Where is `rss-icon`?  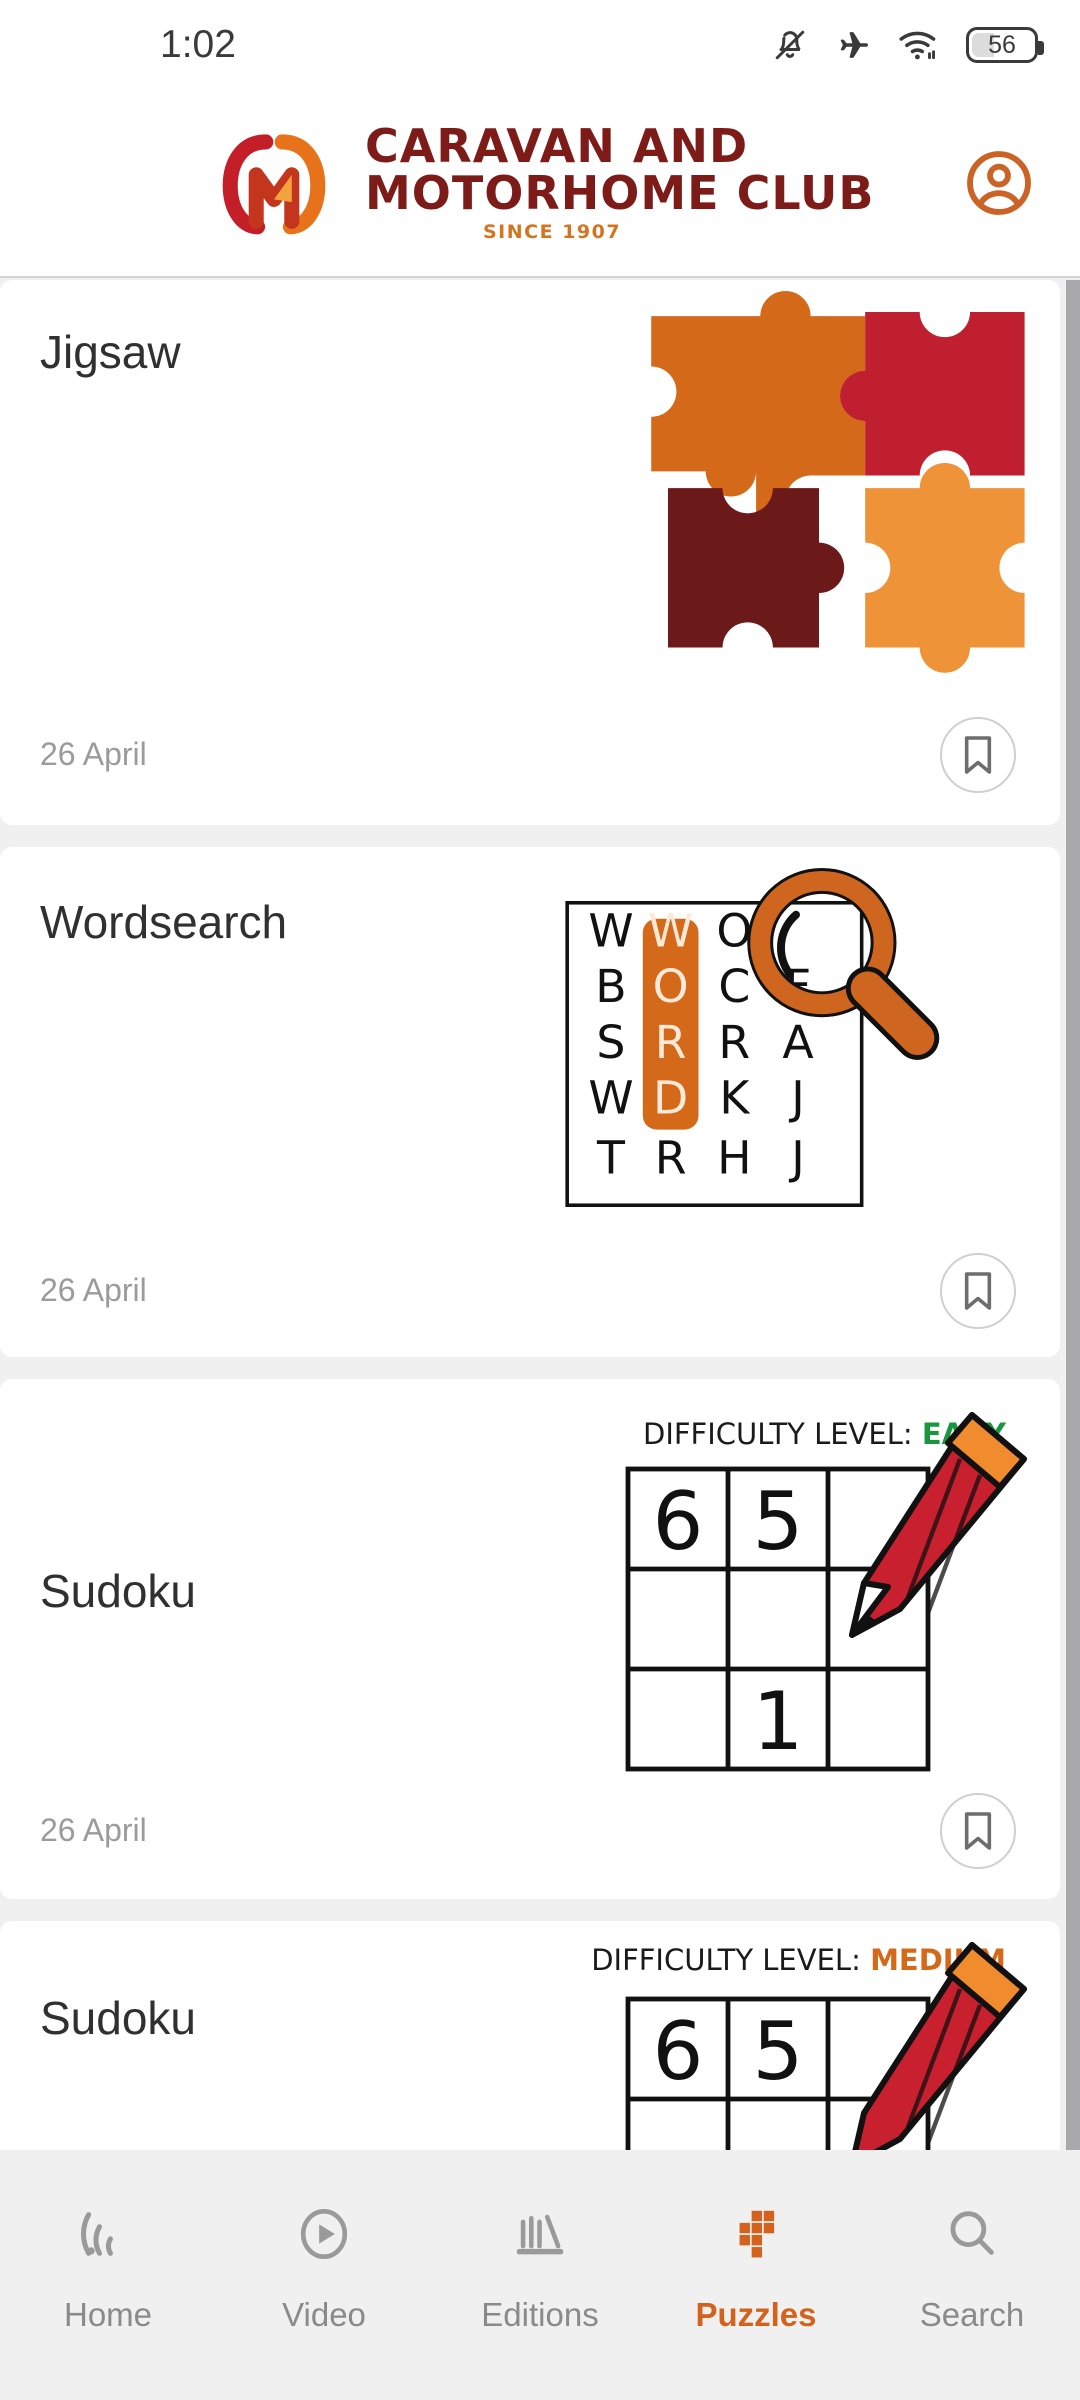
rss-icon is located at coordinates (108, 2234).